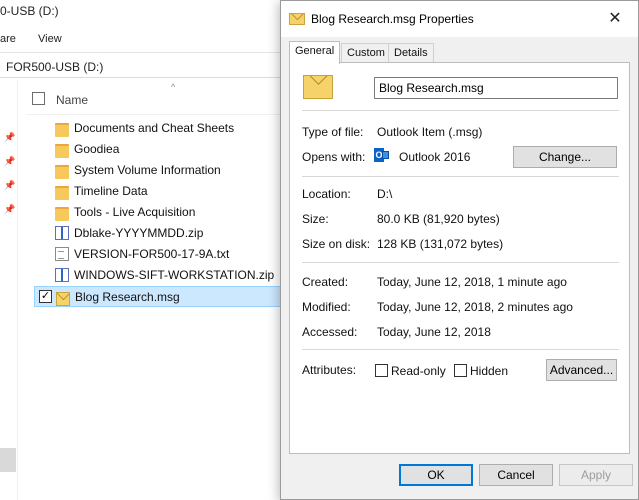 The height and width of the screenshot is (500, 639). I want to click on dialog-titlebar: Blog Research.msg Properties ✕, so click(459, 19).